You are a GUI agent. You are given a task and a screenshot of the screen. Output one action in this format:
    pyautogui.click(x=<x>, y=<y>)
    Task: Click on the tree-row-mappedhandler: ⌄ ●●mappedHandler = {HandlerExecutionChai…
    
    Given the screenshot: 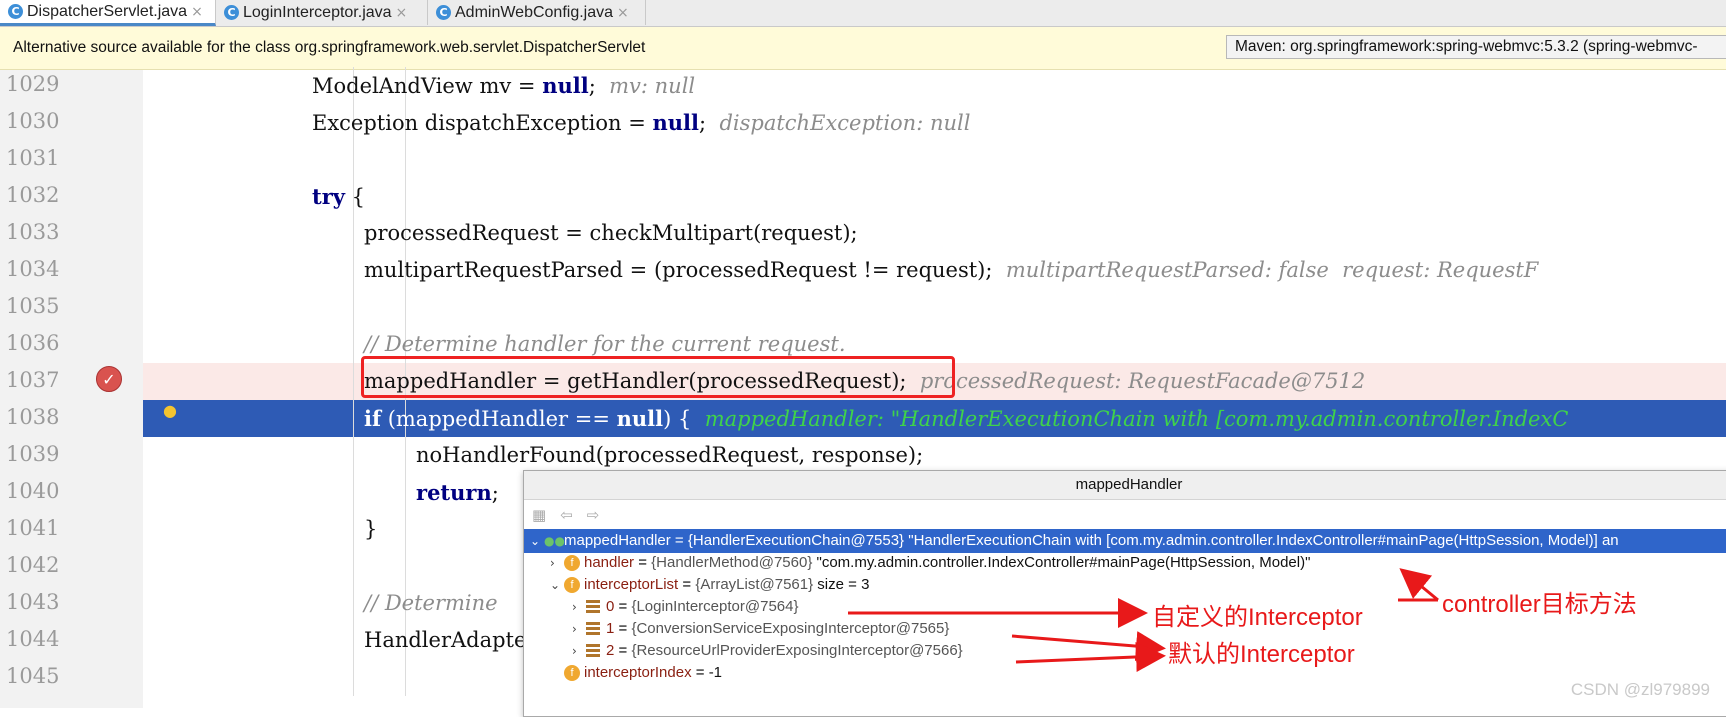 What is the action you would take?
    pyautogui.click(x=1125, y=541)
    